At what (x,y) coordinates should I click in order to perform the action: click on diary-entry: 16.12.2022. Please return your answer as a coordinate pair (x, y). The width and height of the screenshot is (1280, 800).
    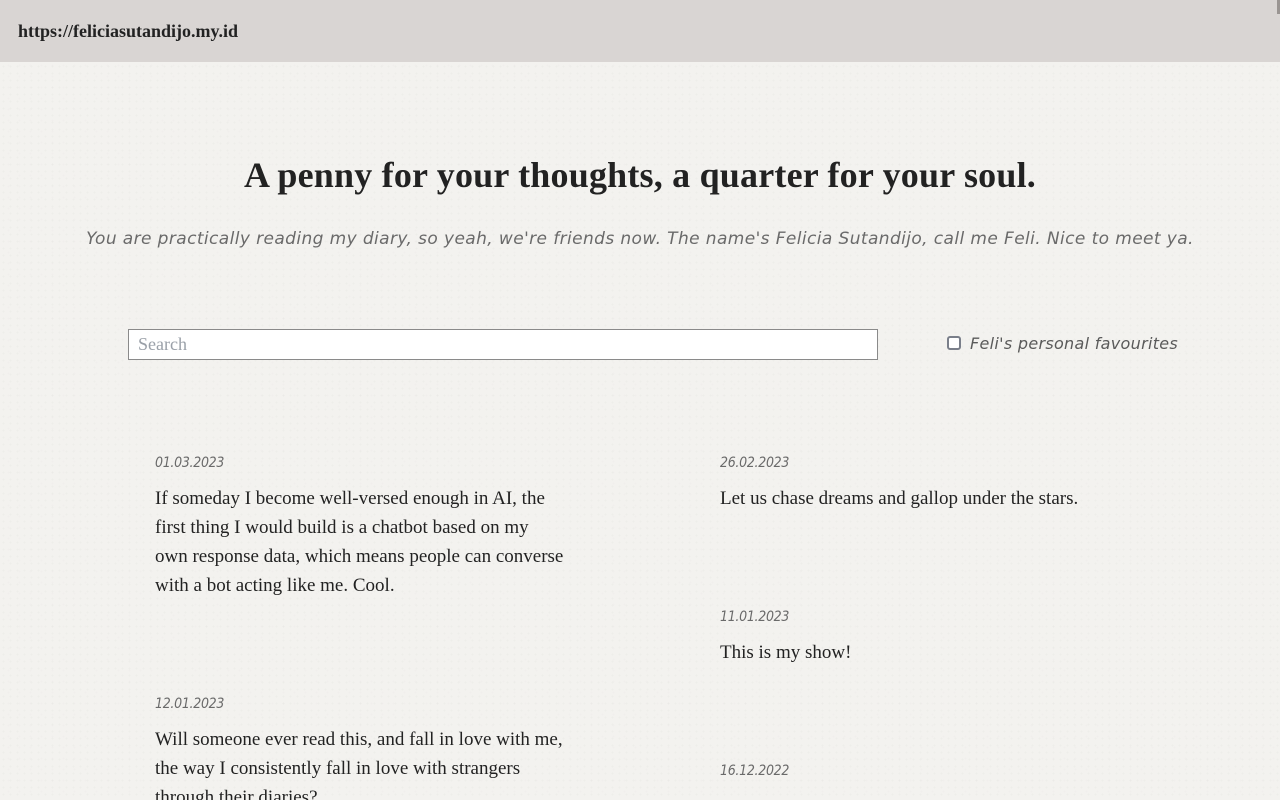
    Looking at the image, I should click on (930, 777).